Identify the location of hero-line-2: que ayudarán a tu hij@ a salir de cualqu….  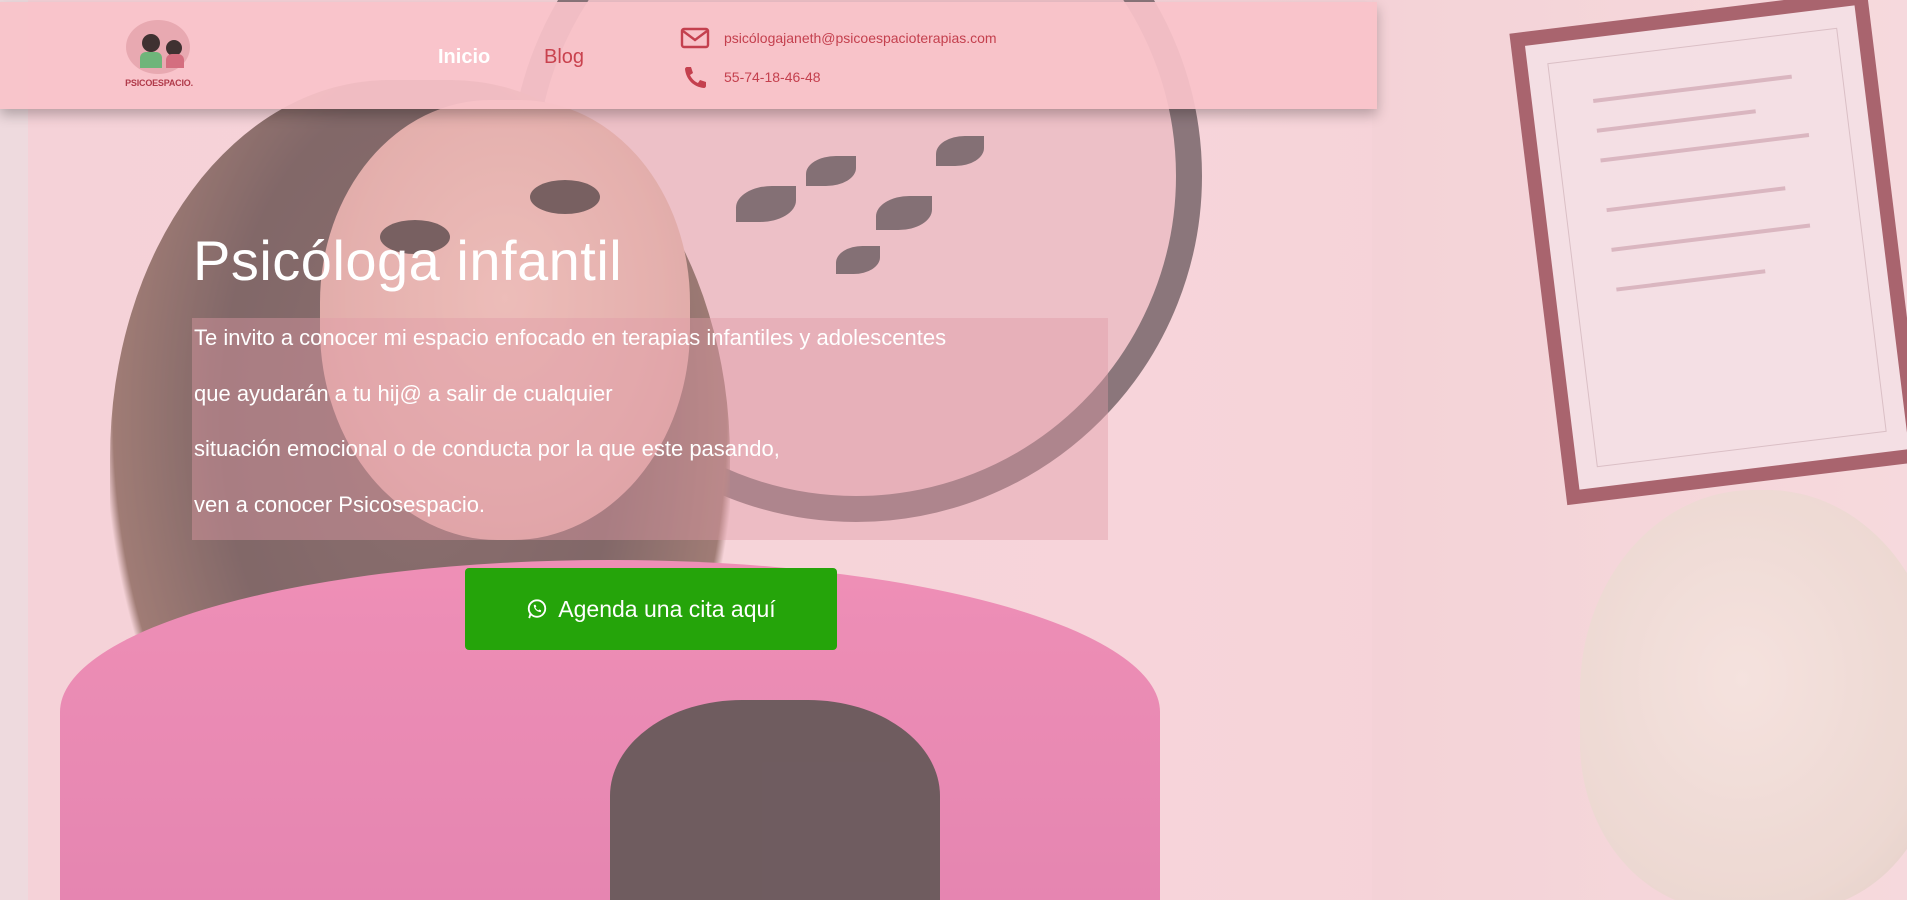
(403, 393).